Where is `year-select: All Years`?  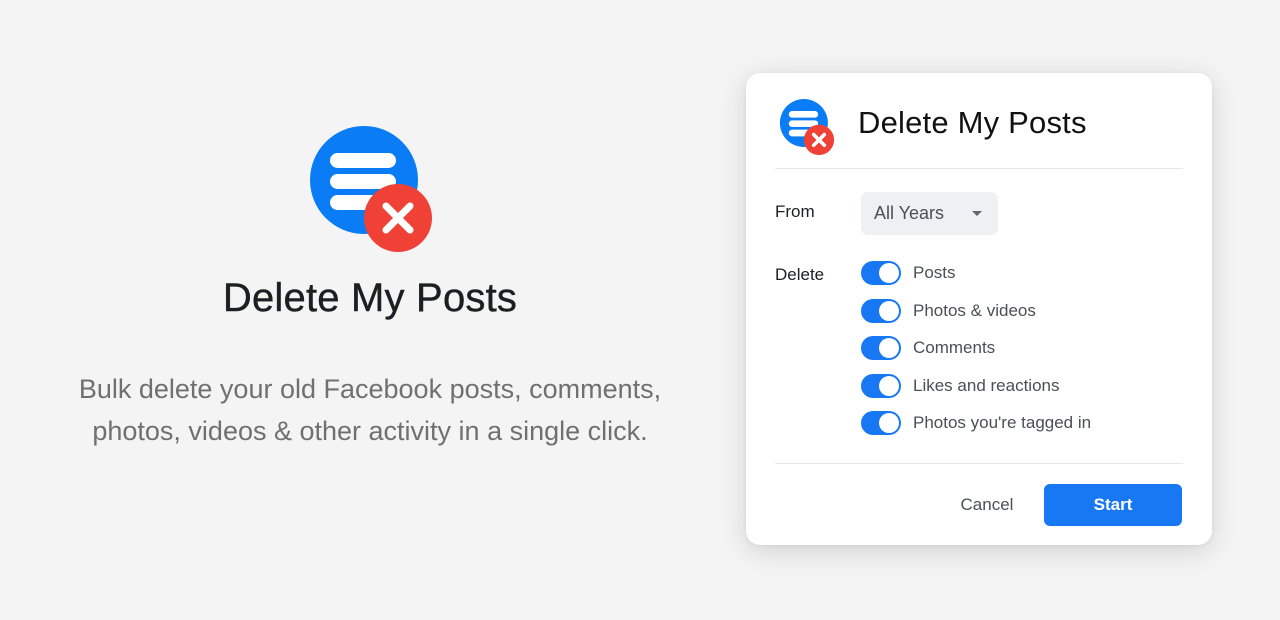
year-select: All Years is located at coordinates (929, 213).